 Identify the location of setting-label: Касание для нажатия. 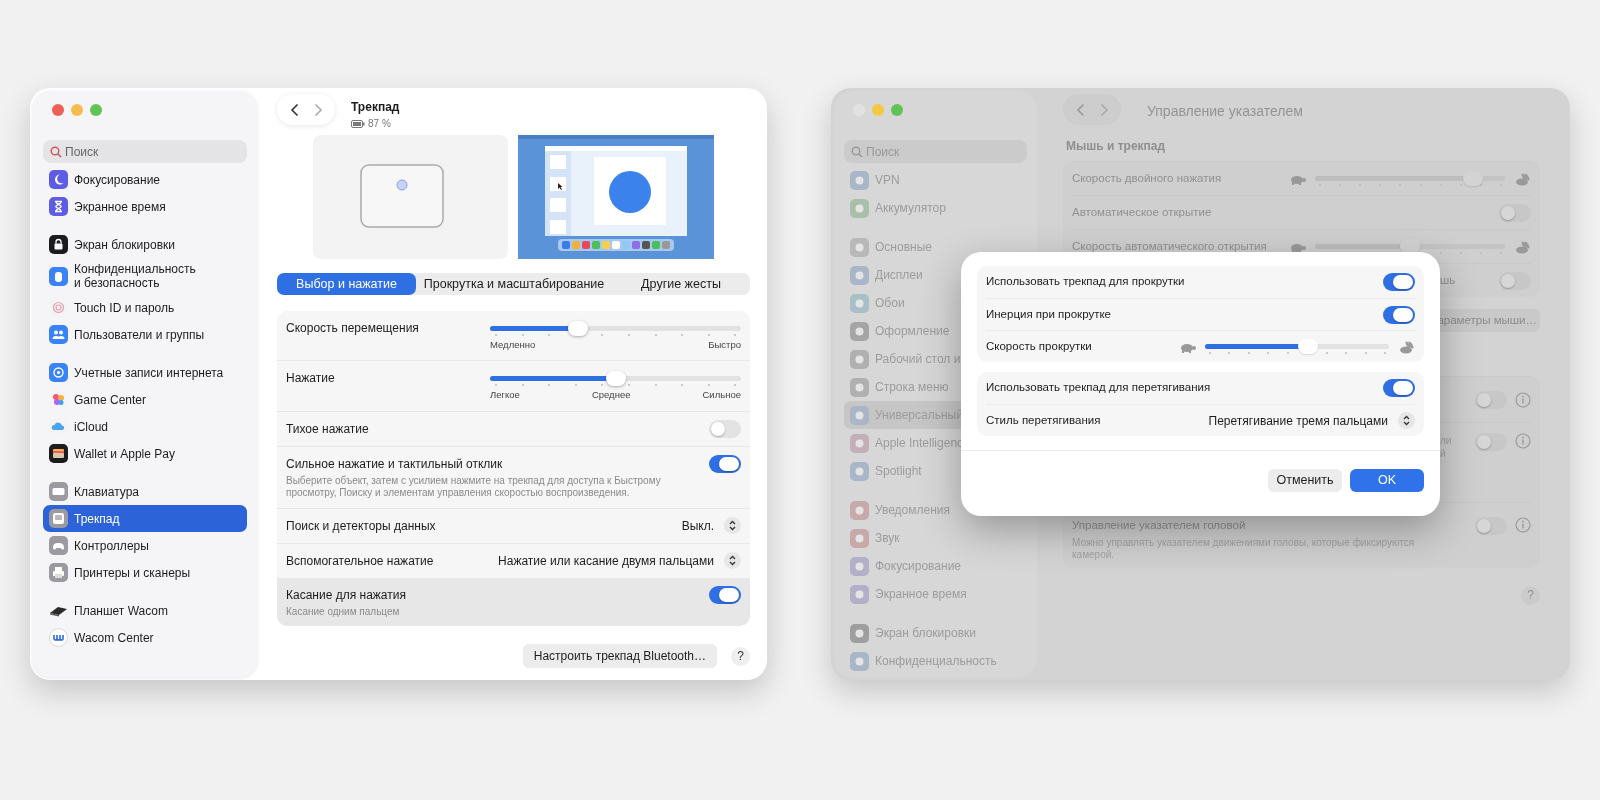
(346, 595).